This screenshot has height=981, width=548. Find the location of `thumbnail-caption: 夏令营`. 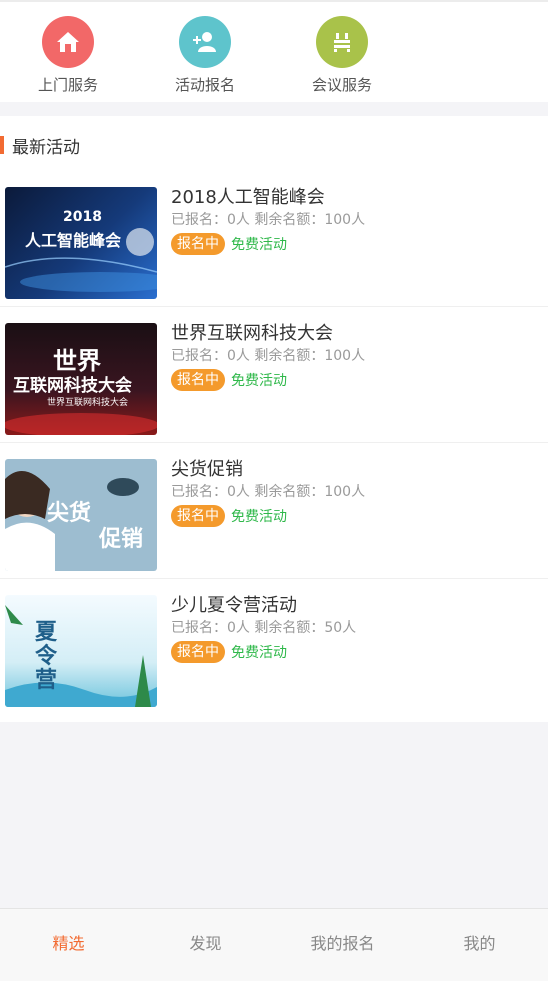

thumbnail-caption: 夏令营 is located at coordinates (46, 656).